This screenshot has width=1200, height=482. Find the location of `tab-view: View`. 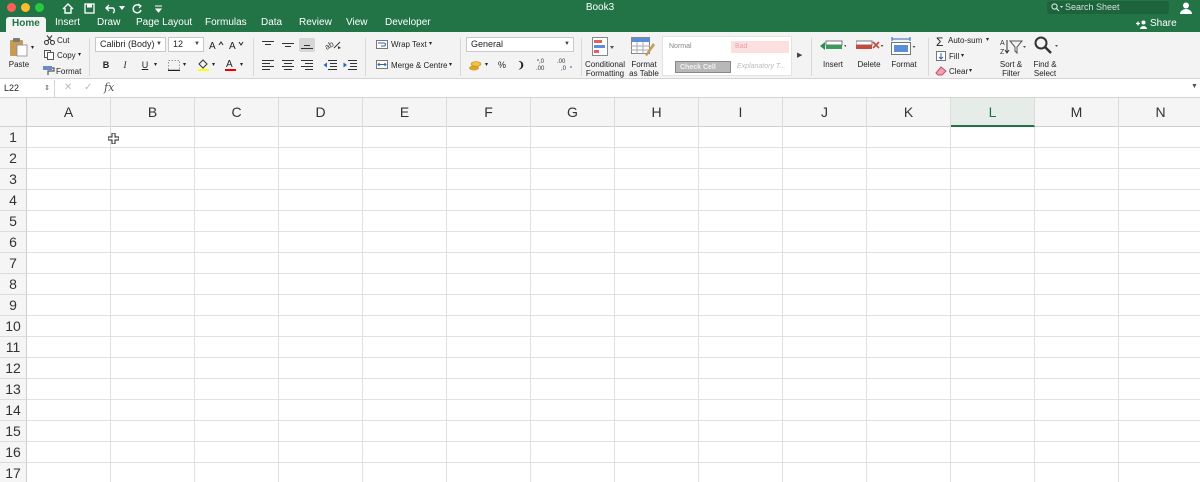

tab-view: View is located at coordinates (357, 24).